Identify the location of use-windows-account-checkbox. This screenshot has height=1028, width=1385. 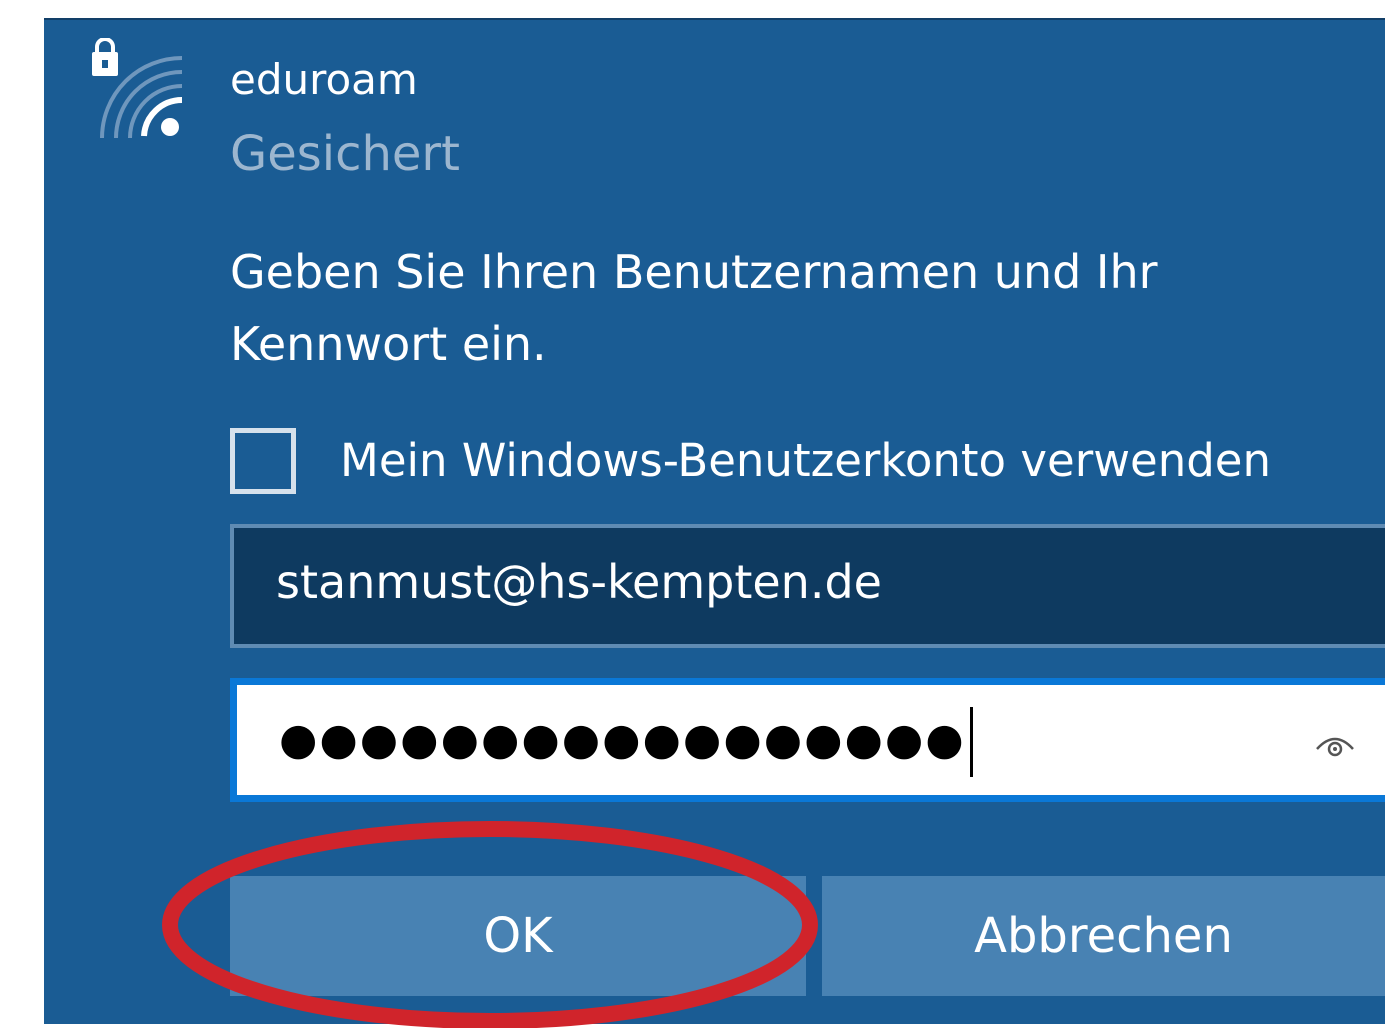
(263, 461).